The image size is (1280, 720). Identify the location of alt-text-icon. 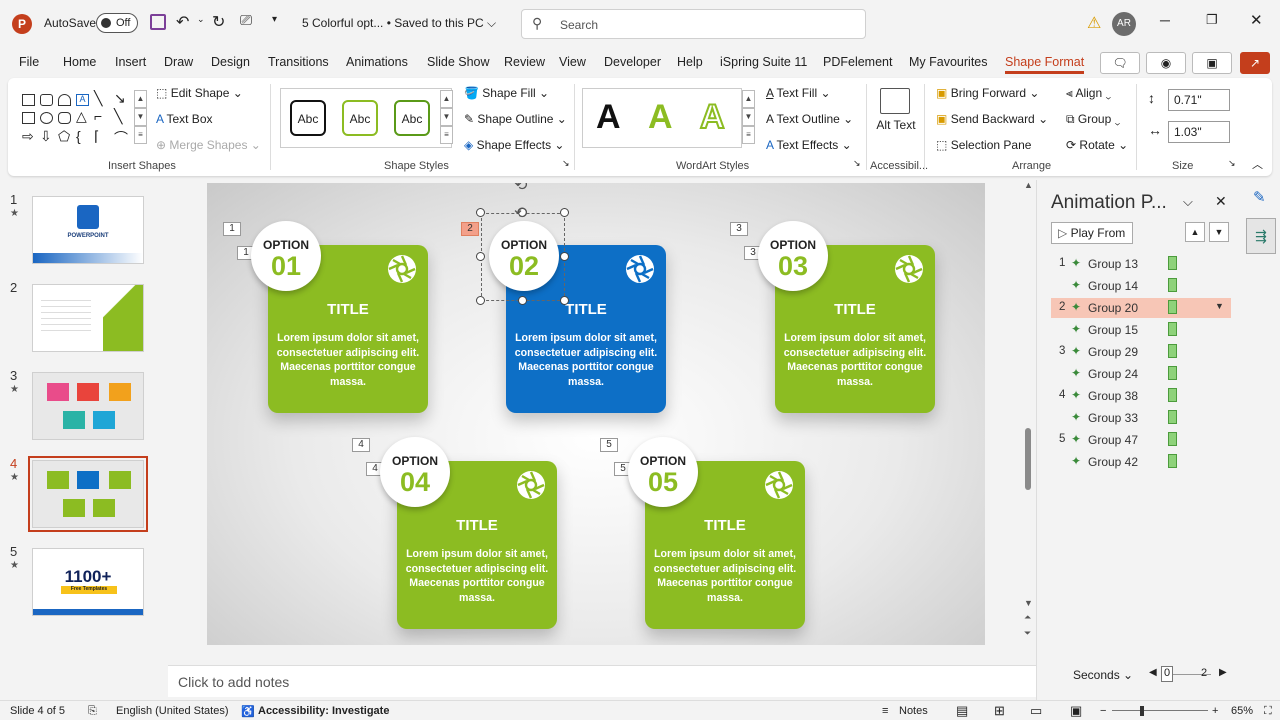
(895, 101).